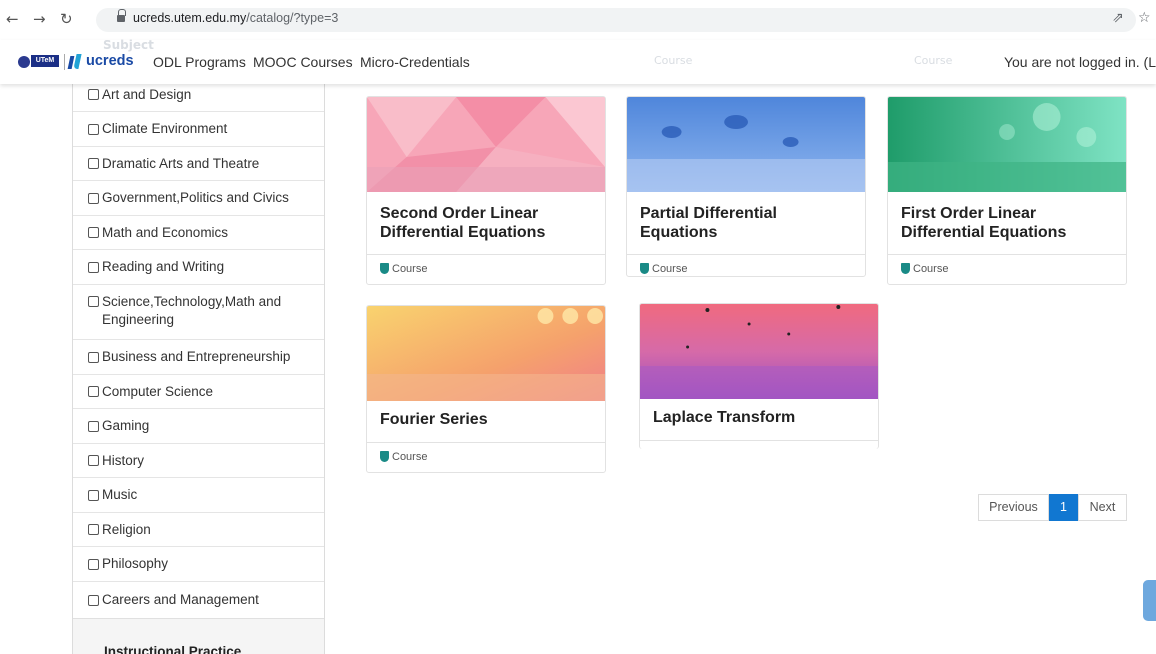 The height and width of the screenshot is (654, 1156). Describe the element at coordinates (760, 417) in the screenshot. I see `course-title: Laplace Transform` at that location.